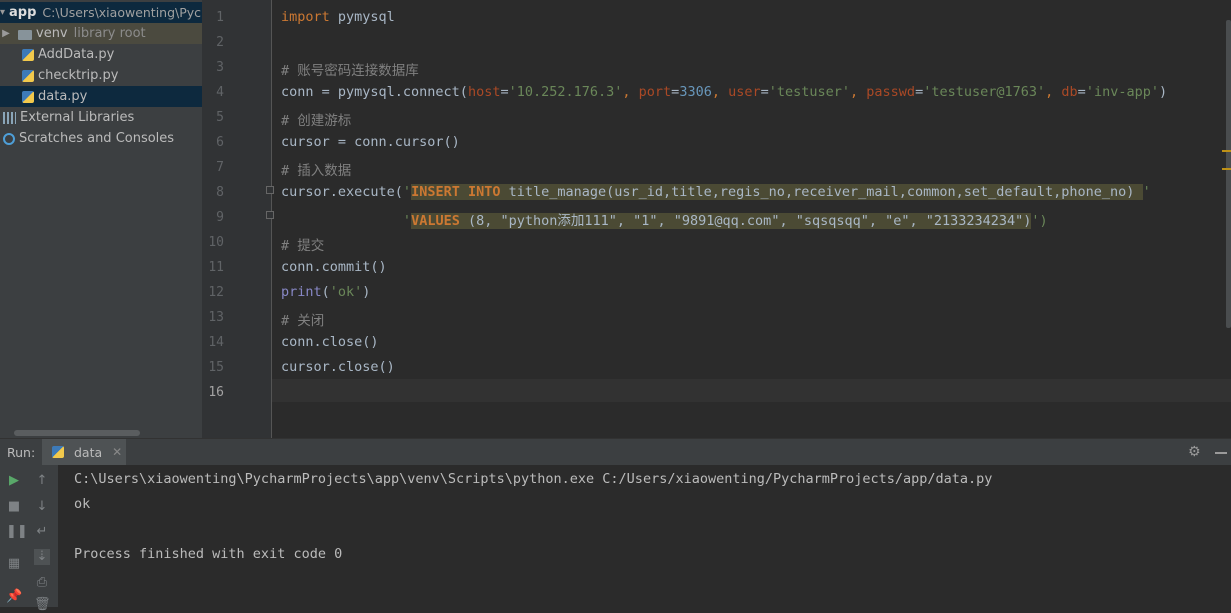 Image resolution: width=1231 pixels, height=613 pixels. Describe the element at coordinates (77, 117) in the screenshot. I see `external-libraries-label: External Libraries` at that location.